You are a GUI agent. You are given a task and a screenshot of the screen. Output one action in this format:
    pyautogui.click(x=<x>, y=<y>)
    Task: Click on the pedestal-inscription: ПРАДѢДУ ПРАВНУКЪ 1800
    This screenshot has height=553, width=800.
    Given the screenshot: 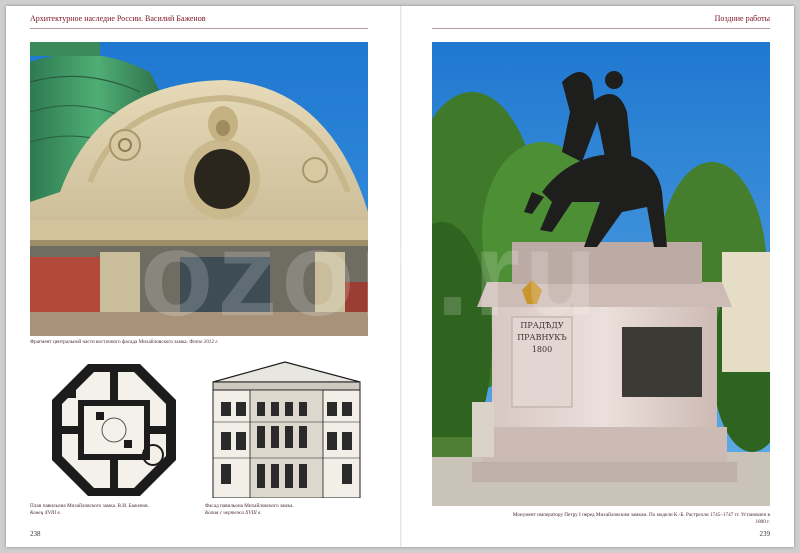 What is the action you would take?
    pyautogui.click(x=542, y=338)
    